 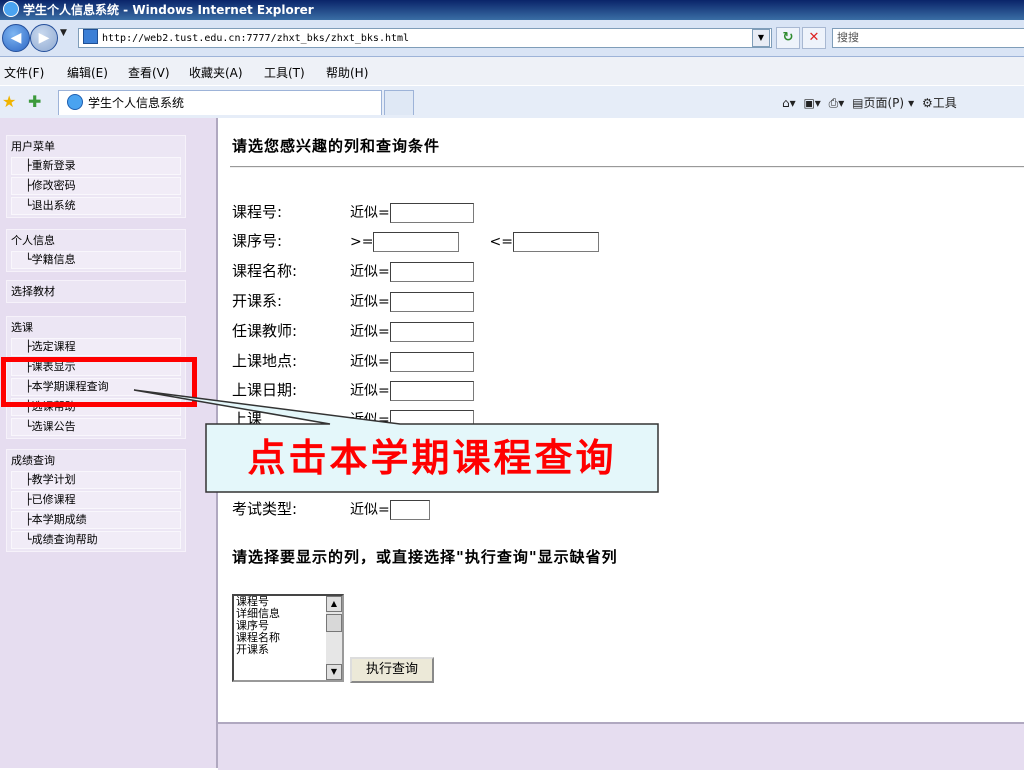 I want to click on field-row-location: 上课地点: 近似=, so click(x=353, y=361).